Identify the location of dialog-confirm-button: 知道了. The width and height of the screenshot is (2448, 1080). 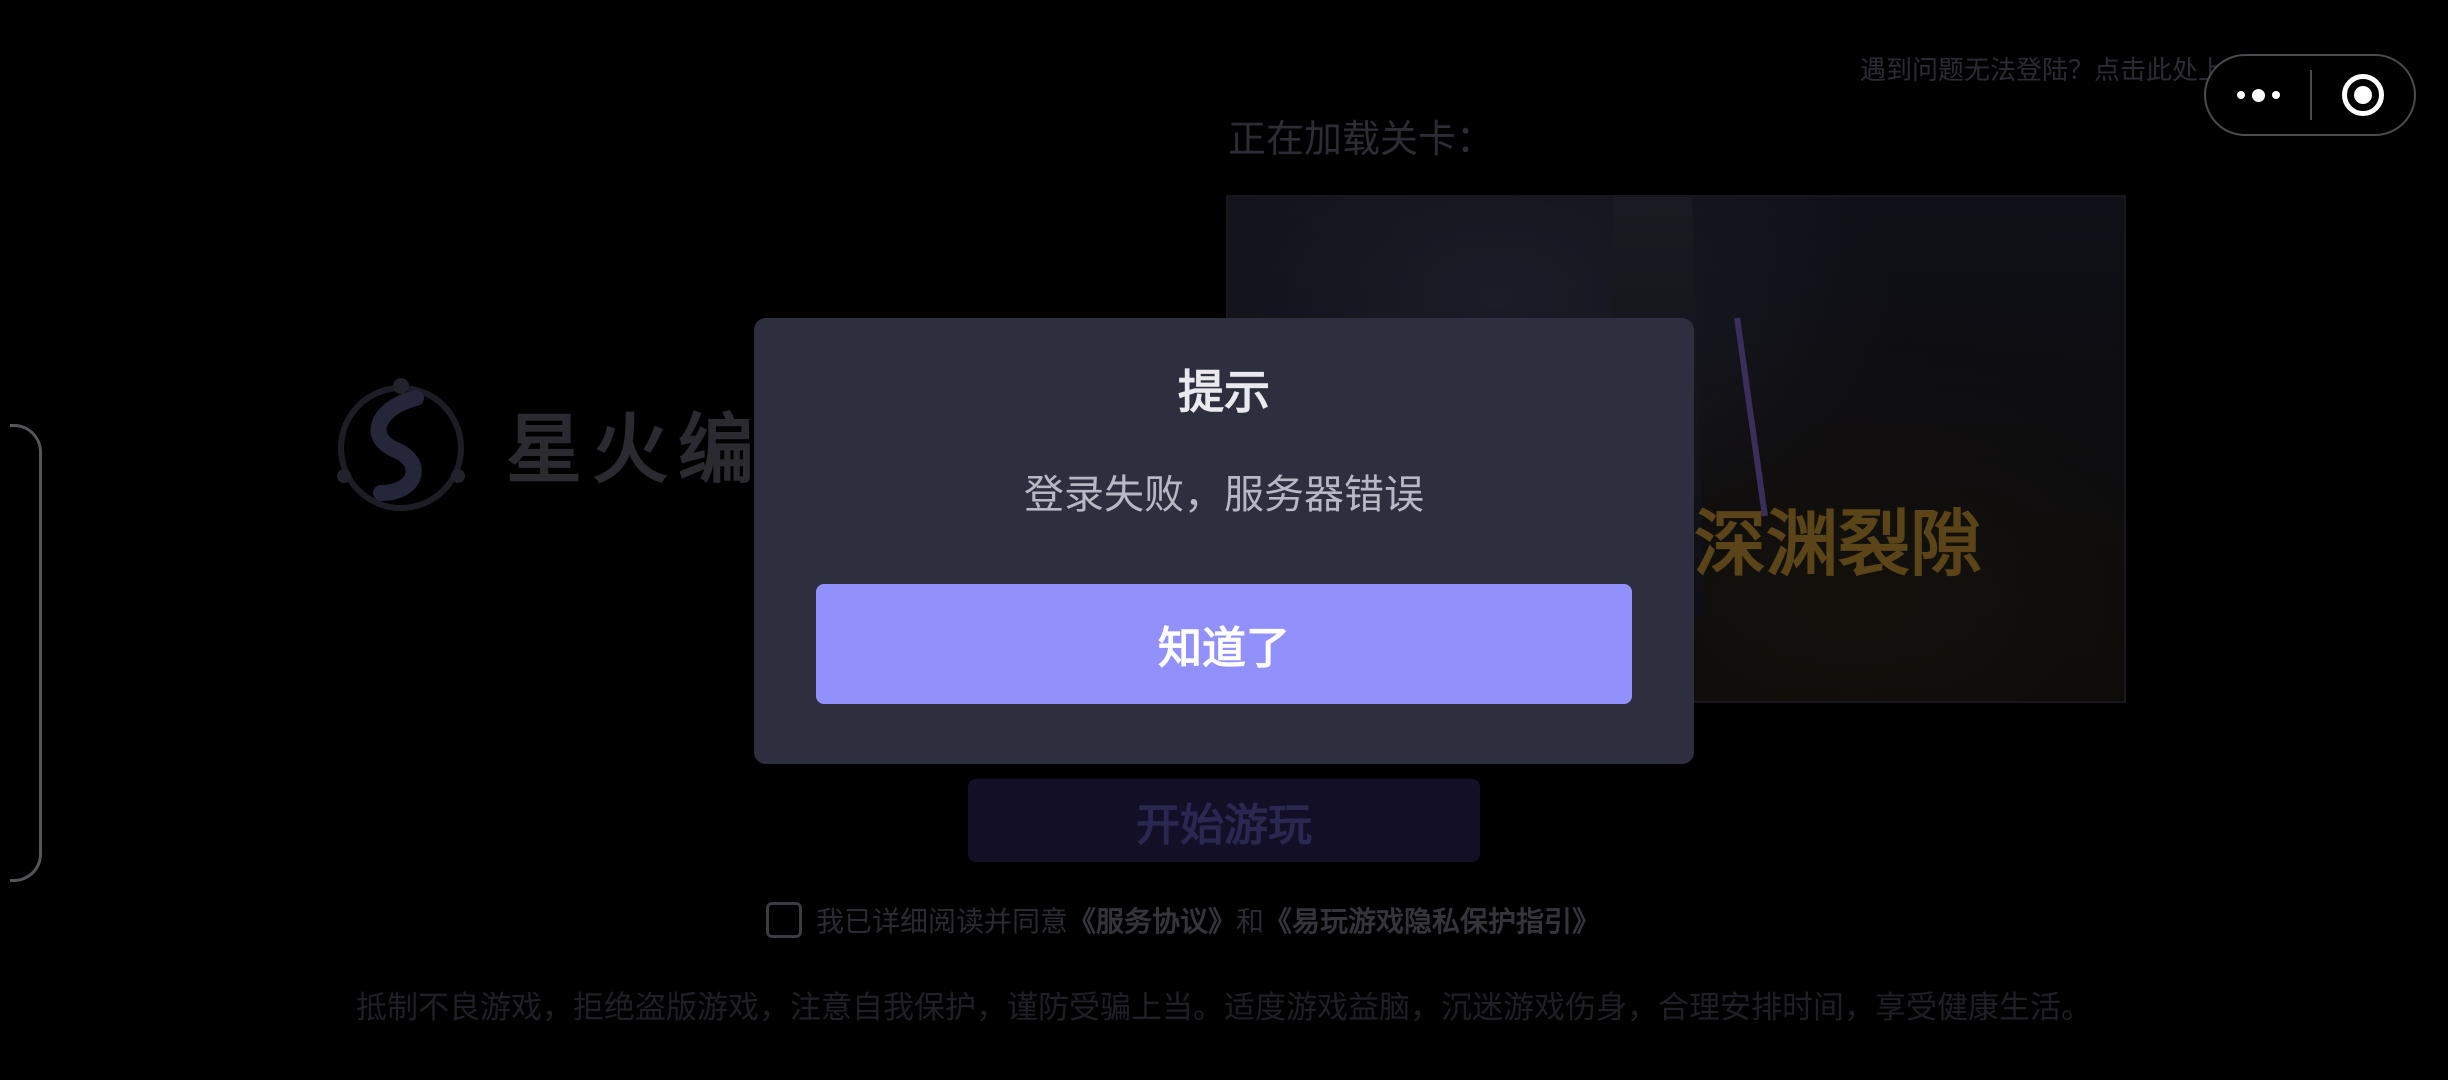
(1224, 644).